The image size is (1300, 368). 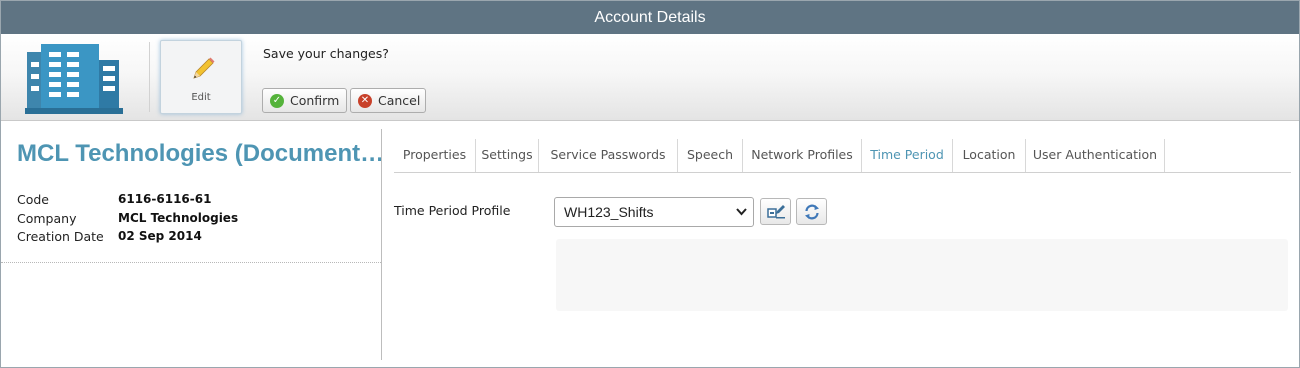 What do you see at coordinates (608, 155) in the screenshot?
I see `tab-service-passwords: Service Passwords` at bounding box center [608, 155].